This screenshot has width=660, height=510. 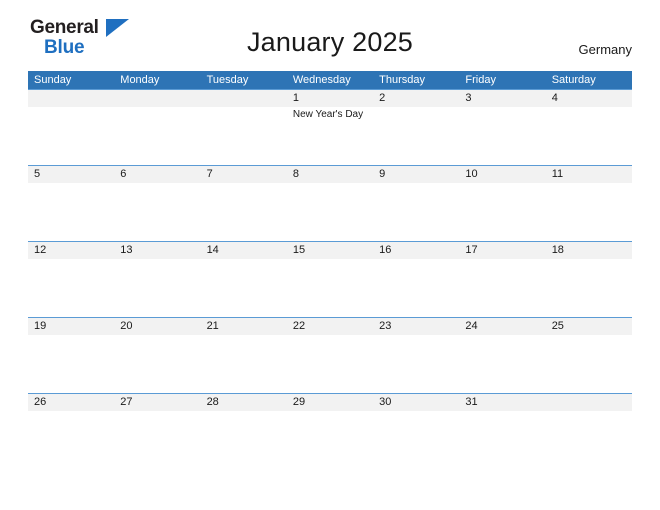 What do you see at coordinates (502, 250) in the screenshot?
I see `day-number: 17` at bounding box center [502, 250].